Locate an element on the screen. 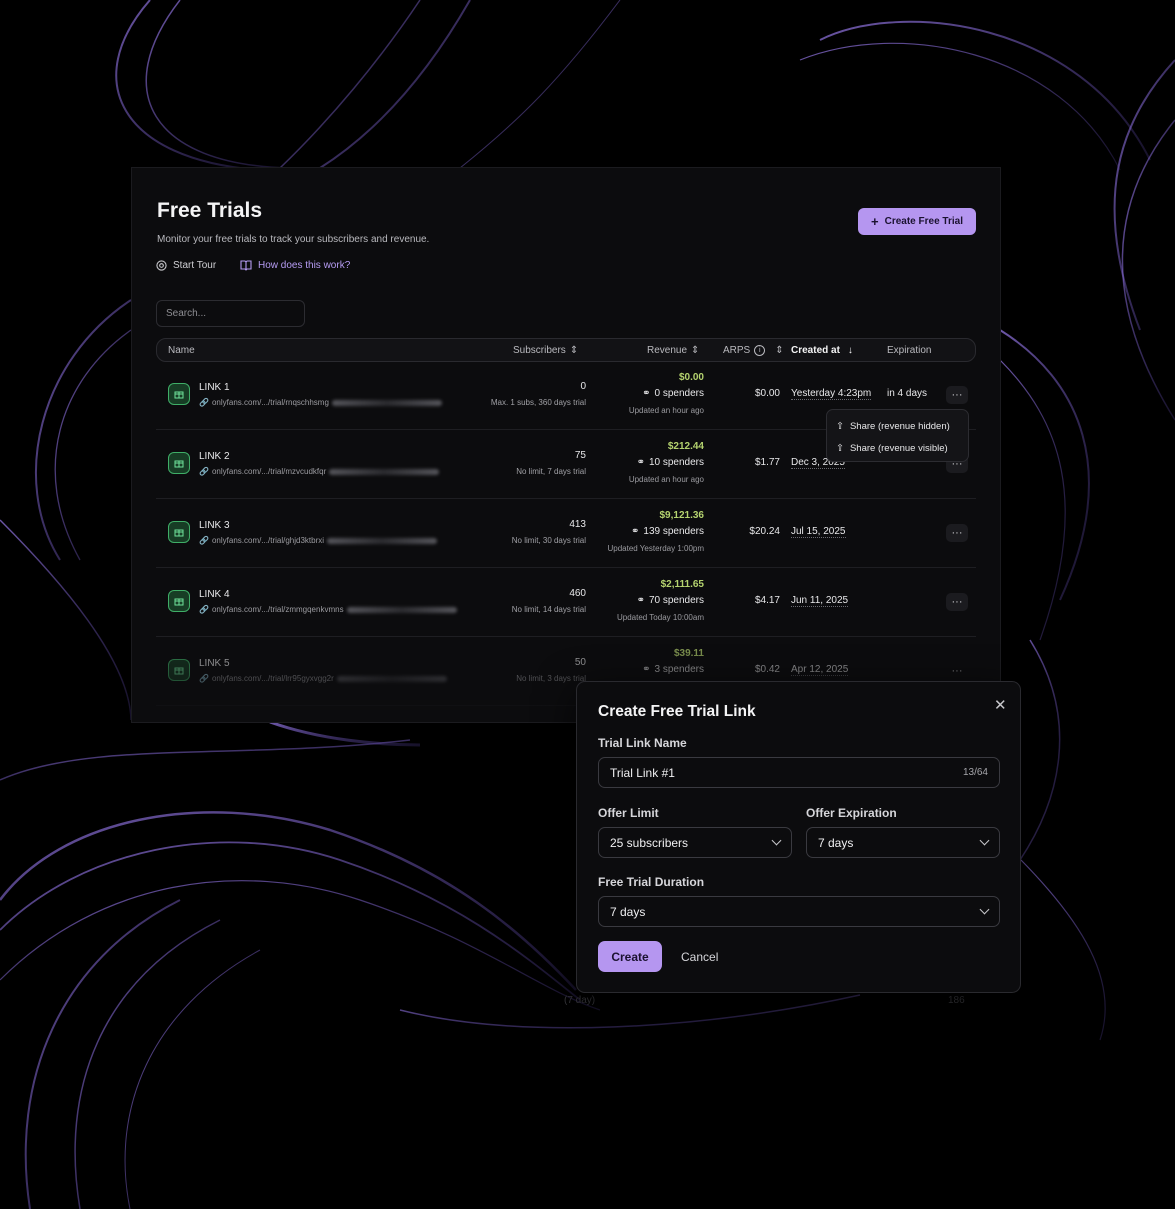 This screenshot has width=1175, height=1209. share-revenue-hidden: ⇪ Share (revenue hidden) is located at coordinates (897, 426).